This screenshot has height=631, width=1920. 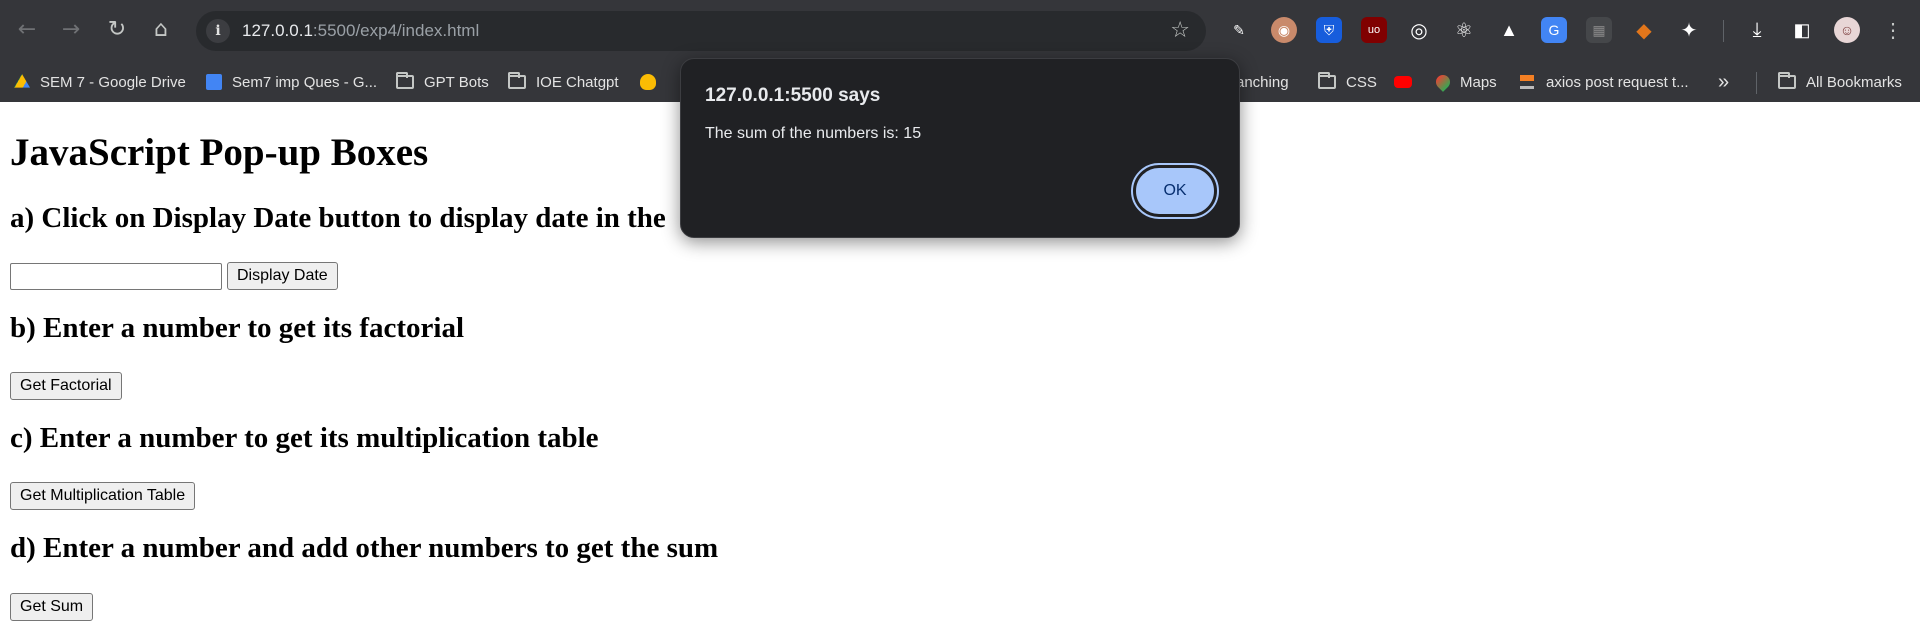 What do you see at coordinates (52, 607) in the screenshot?
I see `get-sum-button: Get Sum` at bounding box center [52, 607].